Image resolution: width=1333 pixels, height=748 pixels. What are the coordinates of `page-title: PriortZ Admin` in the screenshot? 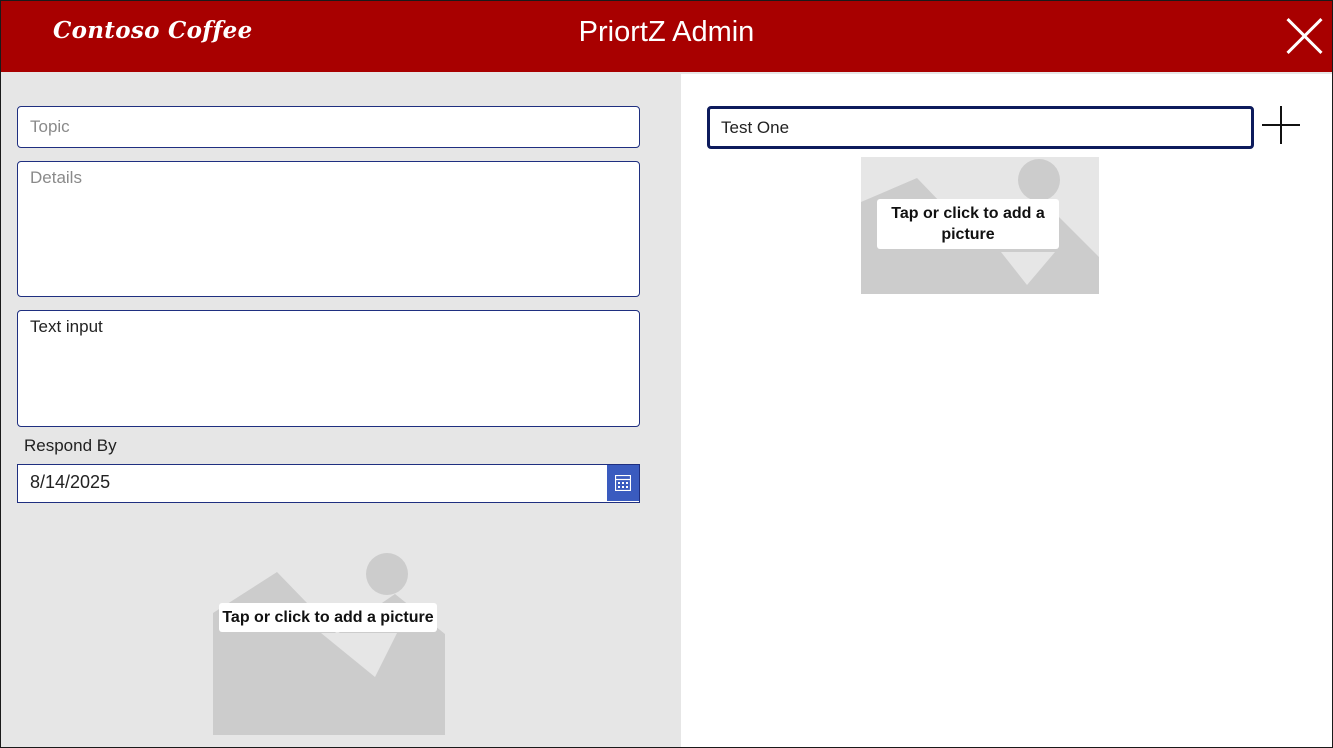 It's located at (666, 32).